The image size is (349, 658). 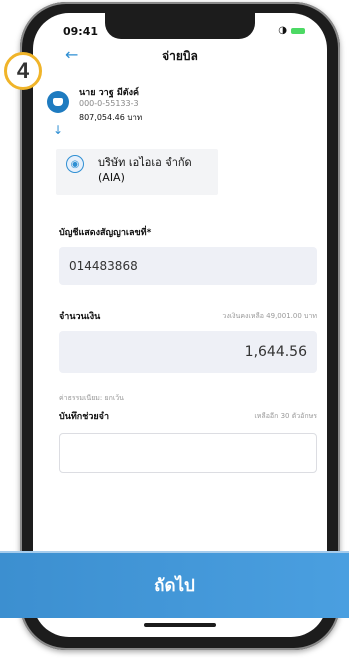 I want to click on amount-label: จำนวนเงิน, so click(x=80, y=317).